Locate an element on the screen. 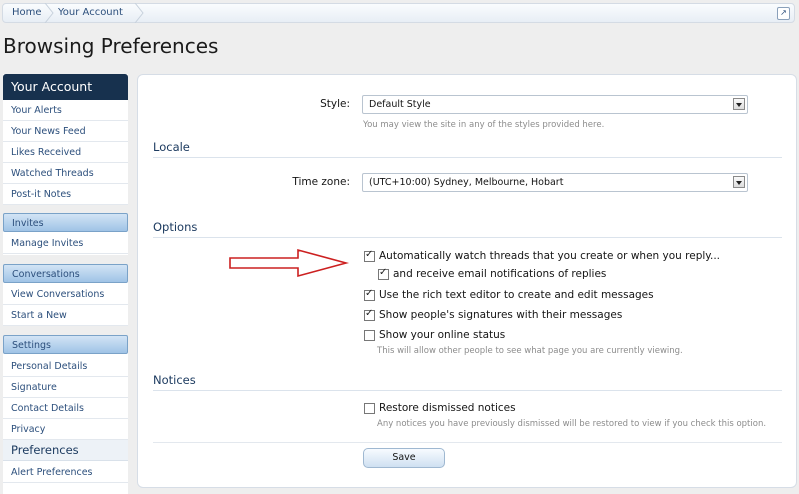 This screenshot has width=799, height=494. sidebar-header-preferences: Preferences is located at coordinates (65, 450).